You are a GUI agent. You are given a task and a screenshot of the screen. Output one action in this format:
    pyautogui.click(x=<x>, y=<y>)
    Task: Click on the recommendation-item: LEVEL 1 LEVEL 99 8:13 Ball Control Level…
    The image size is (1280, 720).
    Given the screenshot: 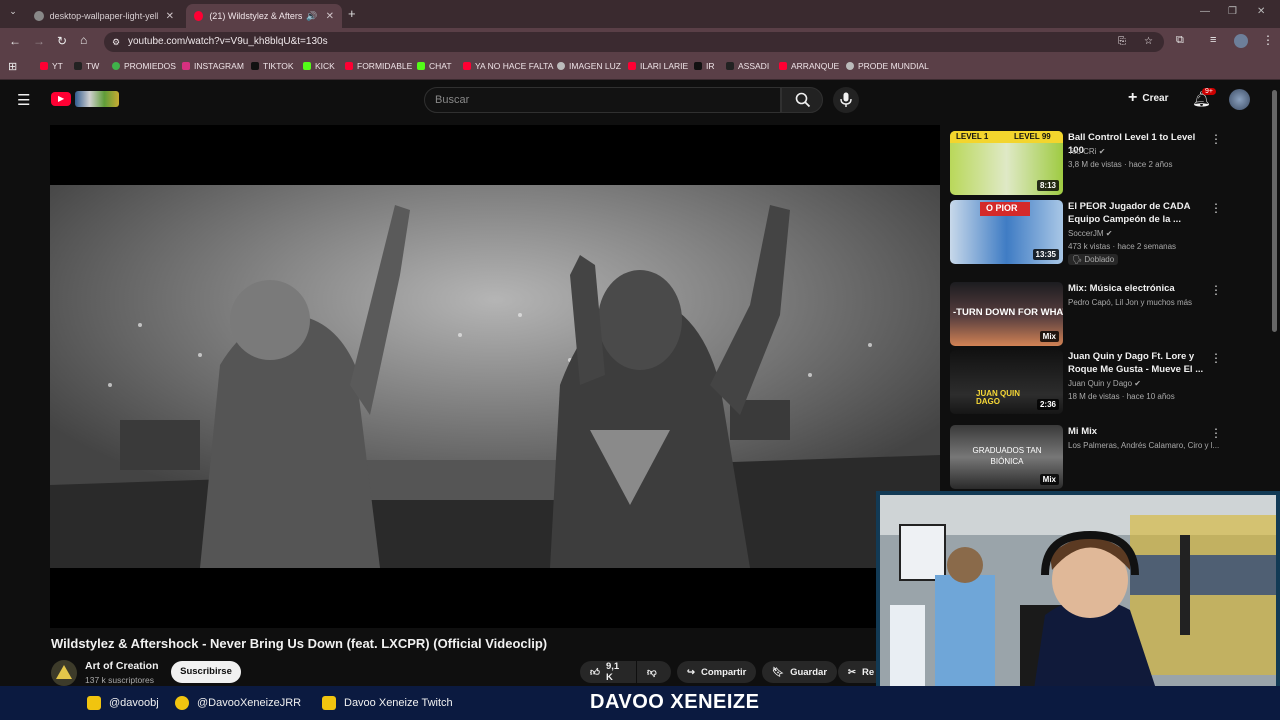 What is the action you would take?
    pyautogui.click(x=1110, y=163)
    